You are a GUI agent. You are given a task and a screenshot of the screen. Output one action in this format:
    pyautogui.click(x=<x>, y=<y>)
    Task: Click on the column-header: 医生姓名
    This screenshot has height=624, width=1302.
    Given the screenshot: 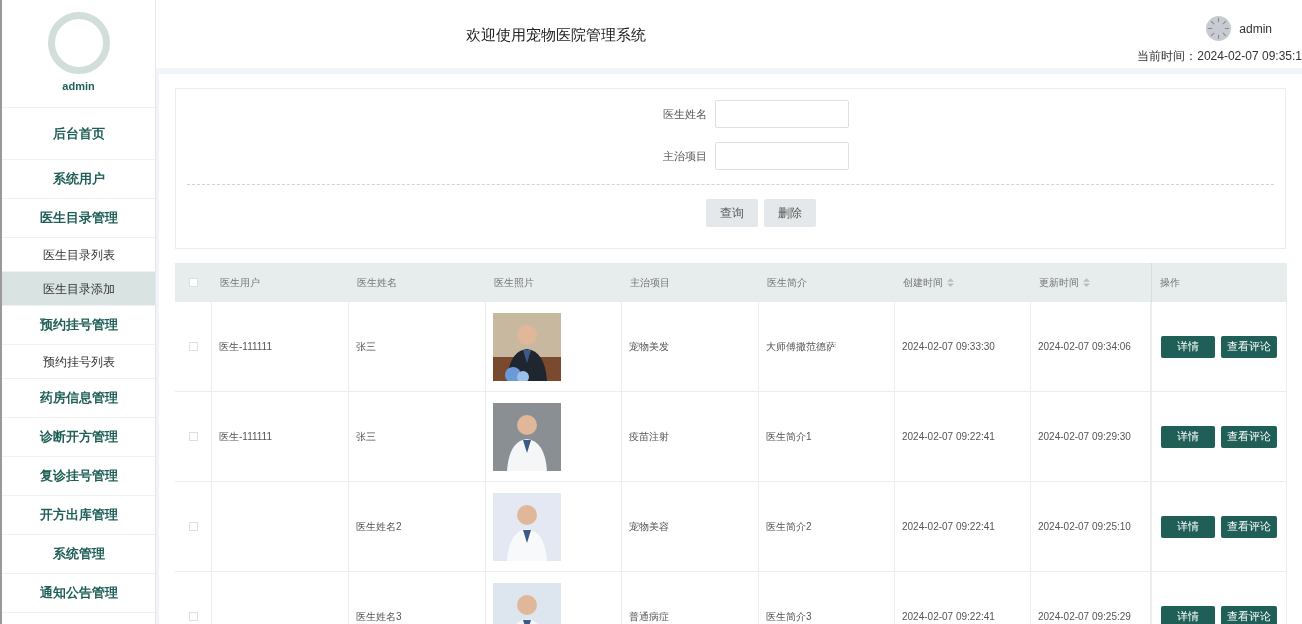 What is the action you would take?
    pyautogui.click(x=377, y=283)
    